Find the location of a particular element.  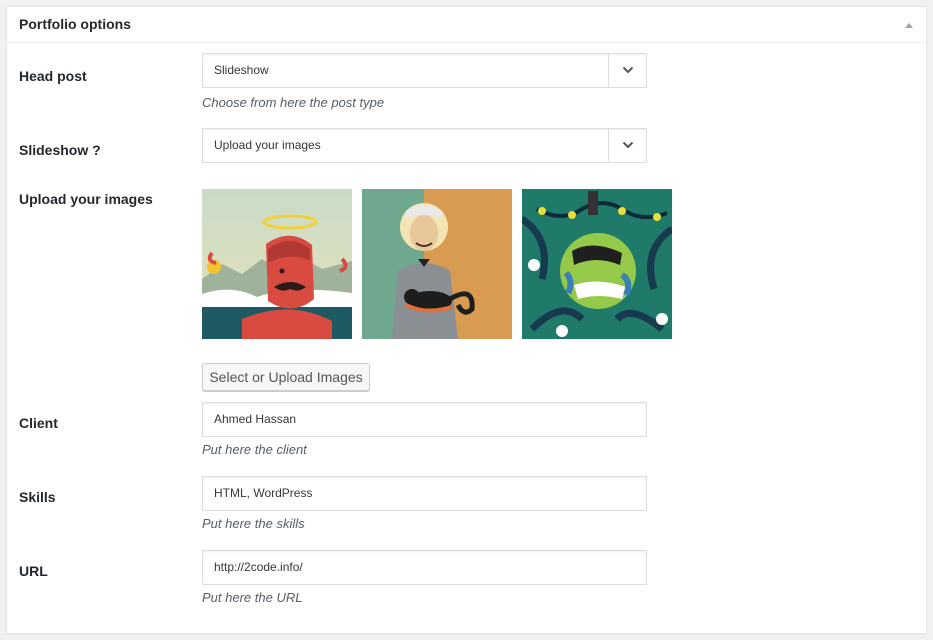

skills-description: Put here the skills is located at coordinates (253, 523).